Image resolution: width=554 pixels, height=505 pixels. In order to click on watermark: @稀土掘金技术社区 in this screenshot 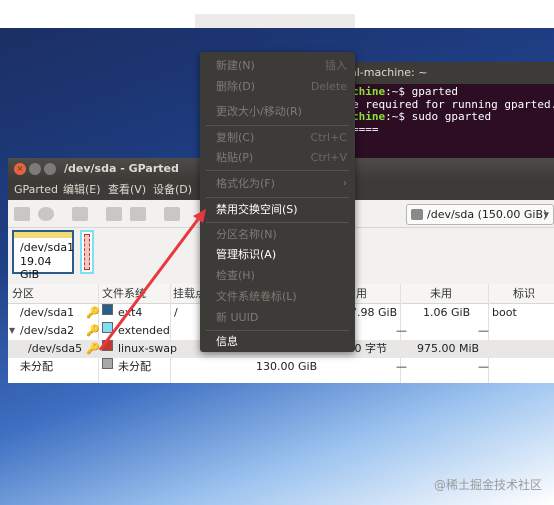, I will do `click(487, 485)`.